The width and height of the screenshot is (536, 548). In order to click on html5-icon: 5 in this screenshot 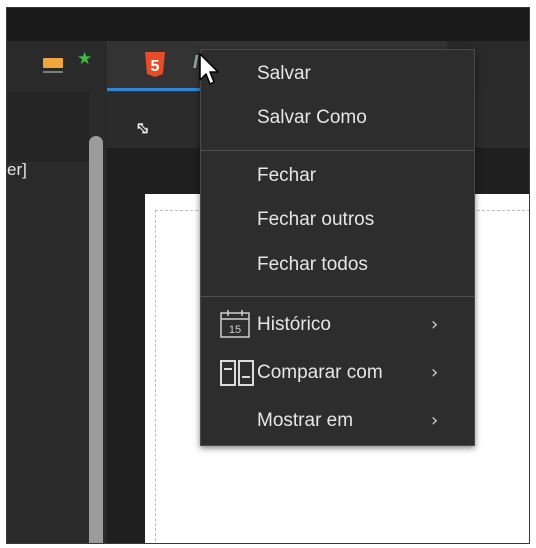, I will do `click(155, 64)`.